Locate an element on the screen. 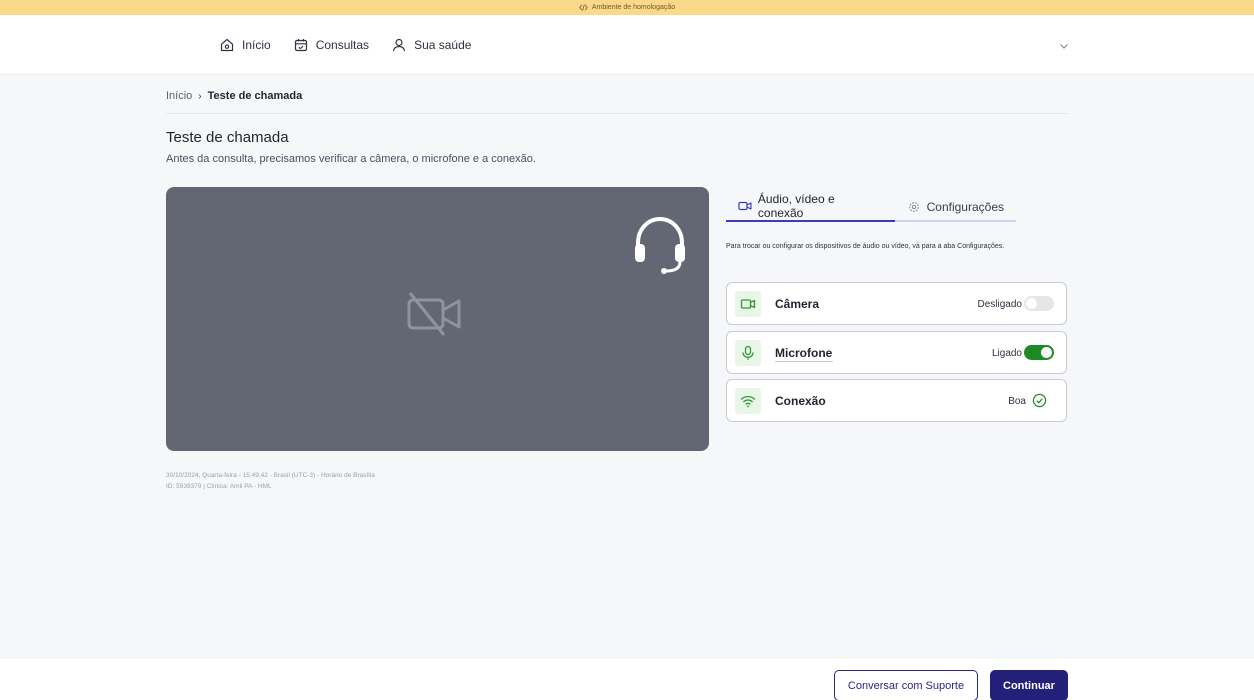 The image size is (1254, 700). device-card-microphone: Microfone Ligado is located at coordinates (896, 352).